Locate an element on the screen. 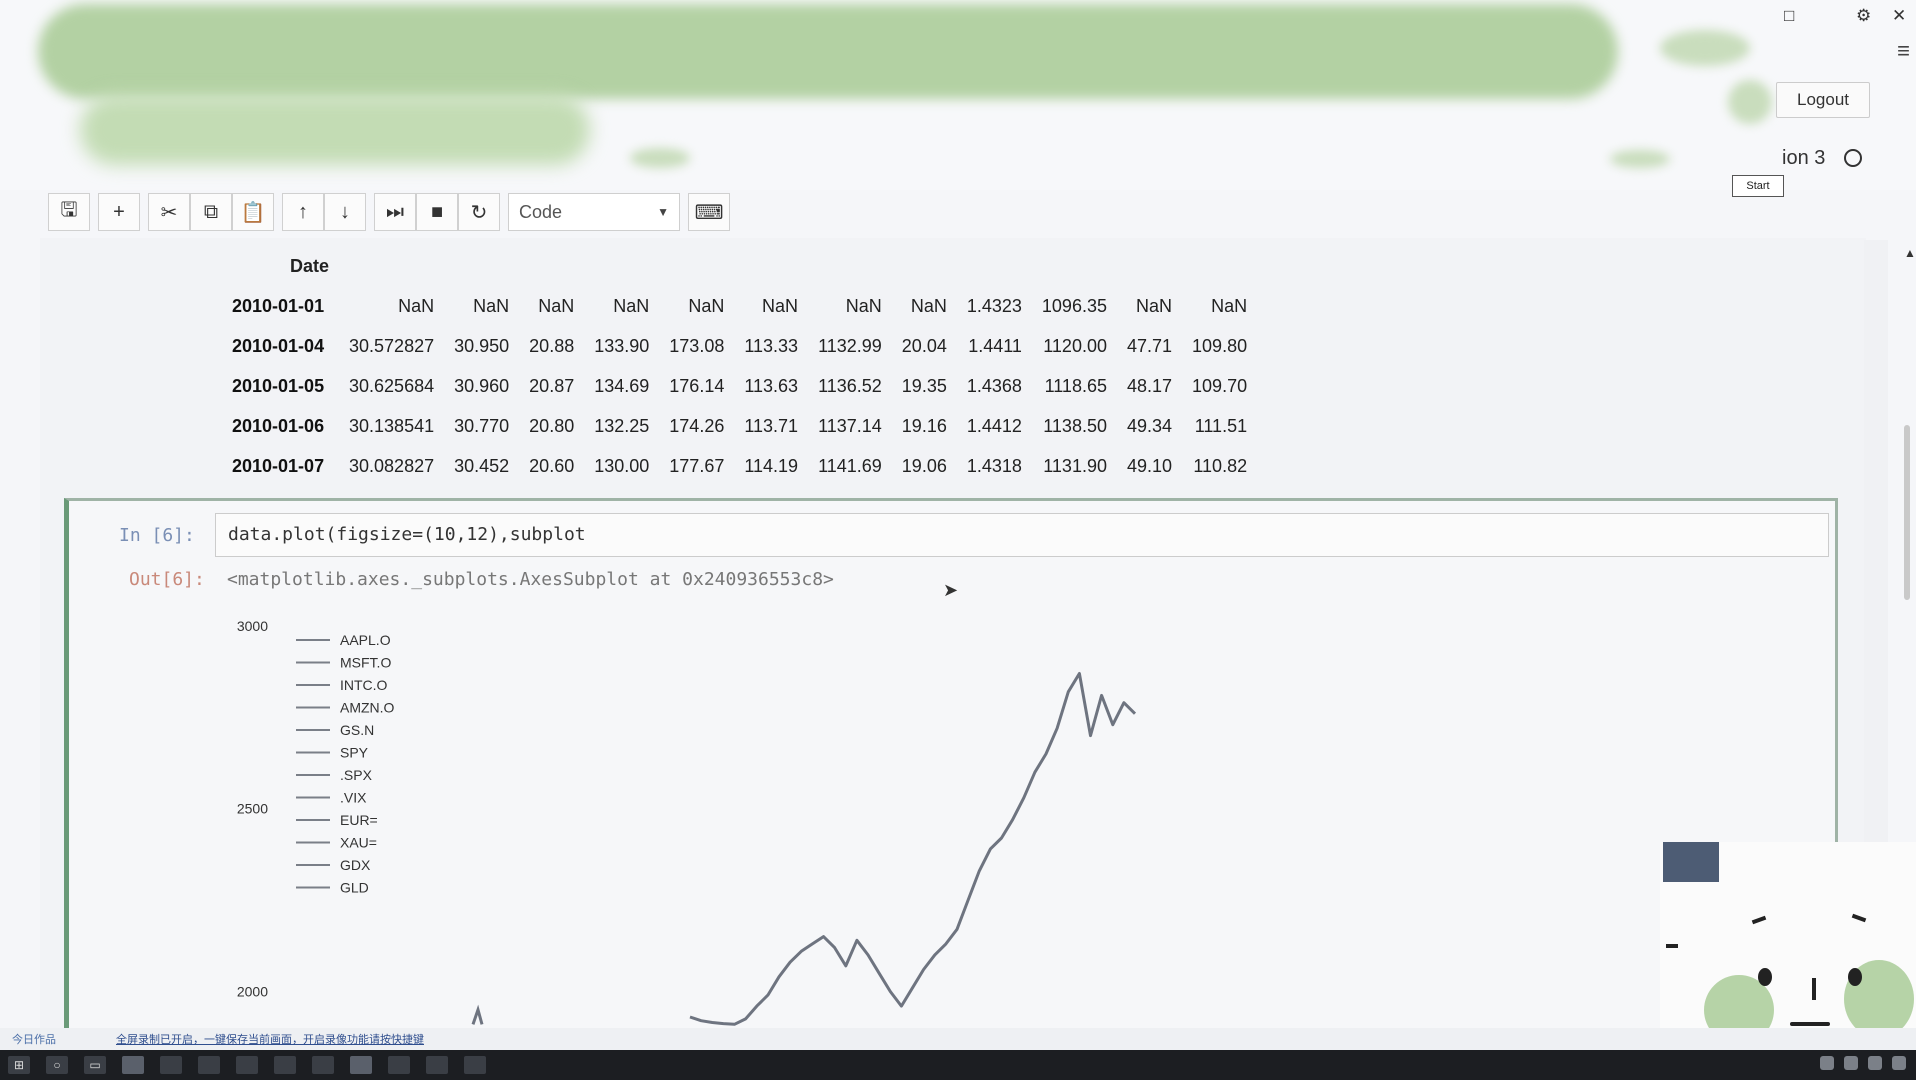 This screenshot has height=1080, width=1916. blurred-menu-banner is located at coordinates (335, 130).